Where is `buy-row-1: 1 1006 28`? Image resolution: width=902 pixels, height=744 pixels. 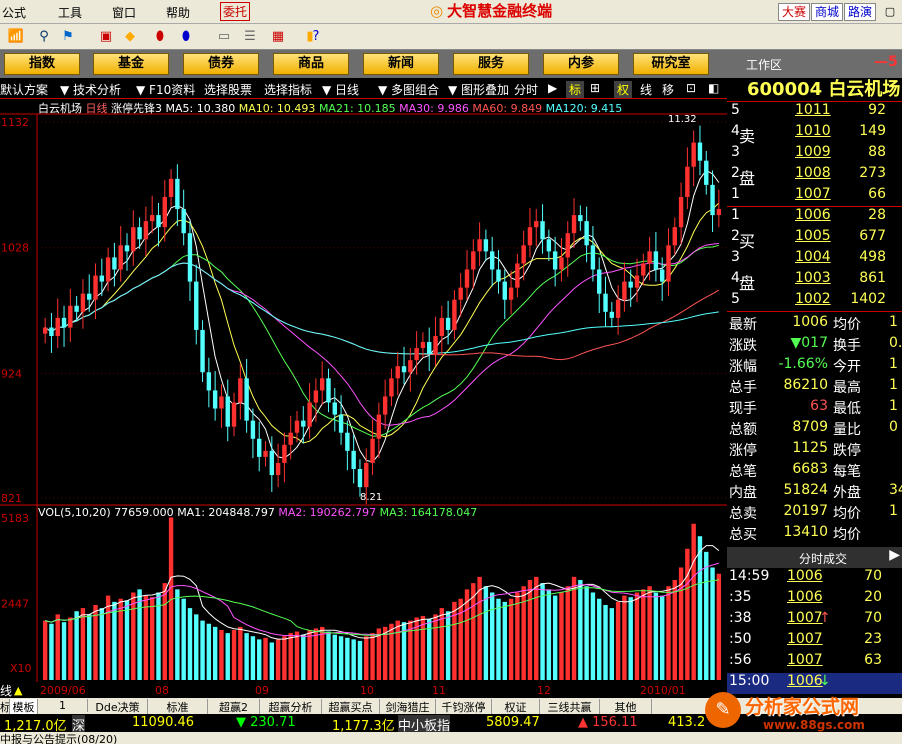
buy-row-1: 1 1006 28 is located at coordinates (808, 215).